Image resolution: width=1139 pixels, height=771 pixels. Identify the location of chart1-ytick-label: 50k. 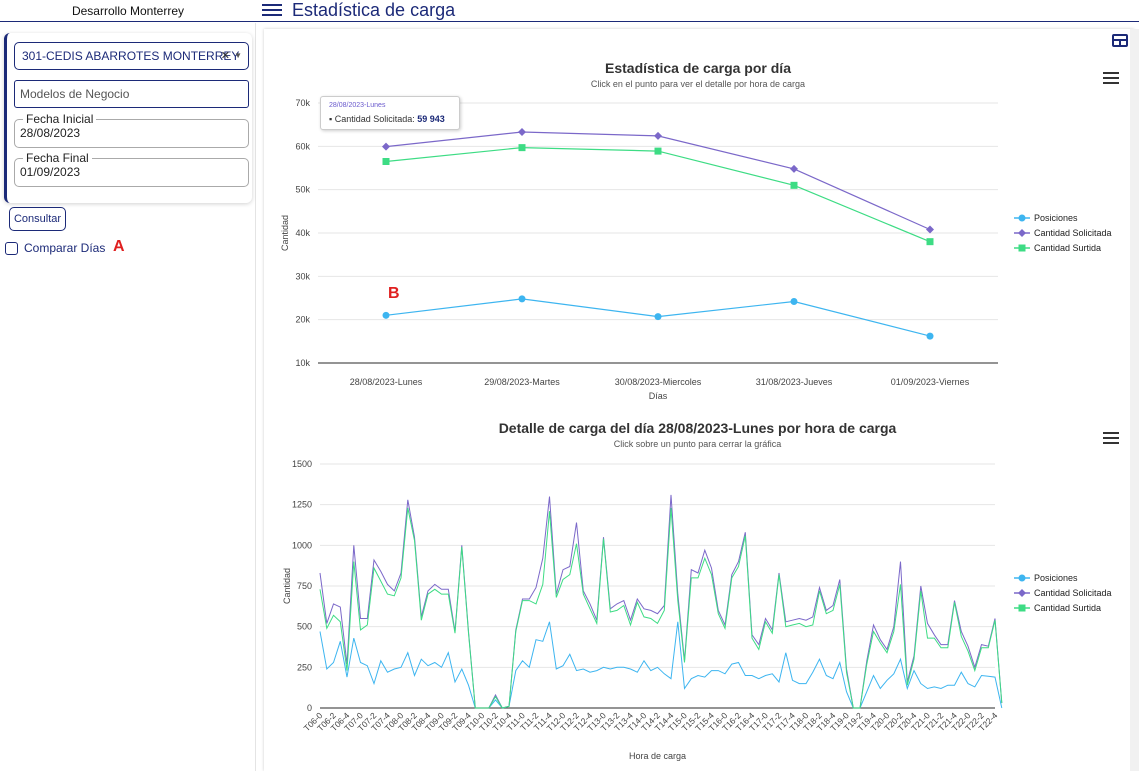
(302, 190).